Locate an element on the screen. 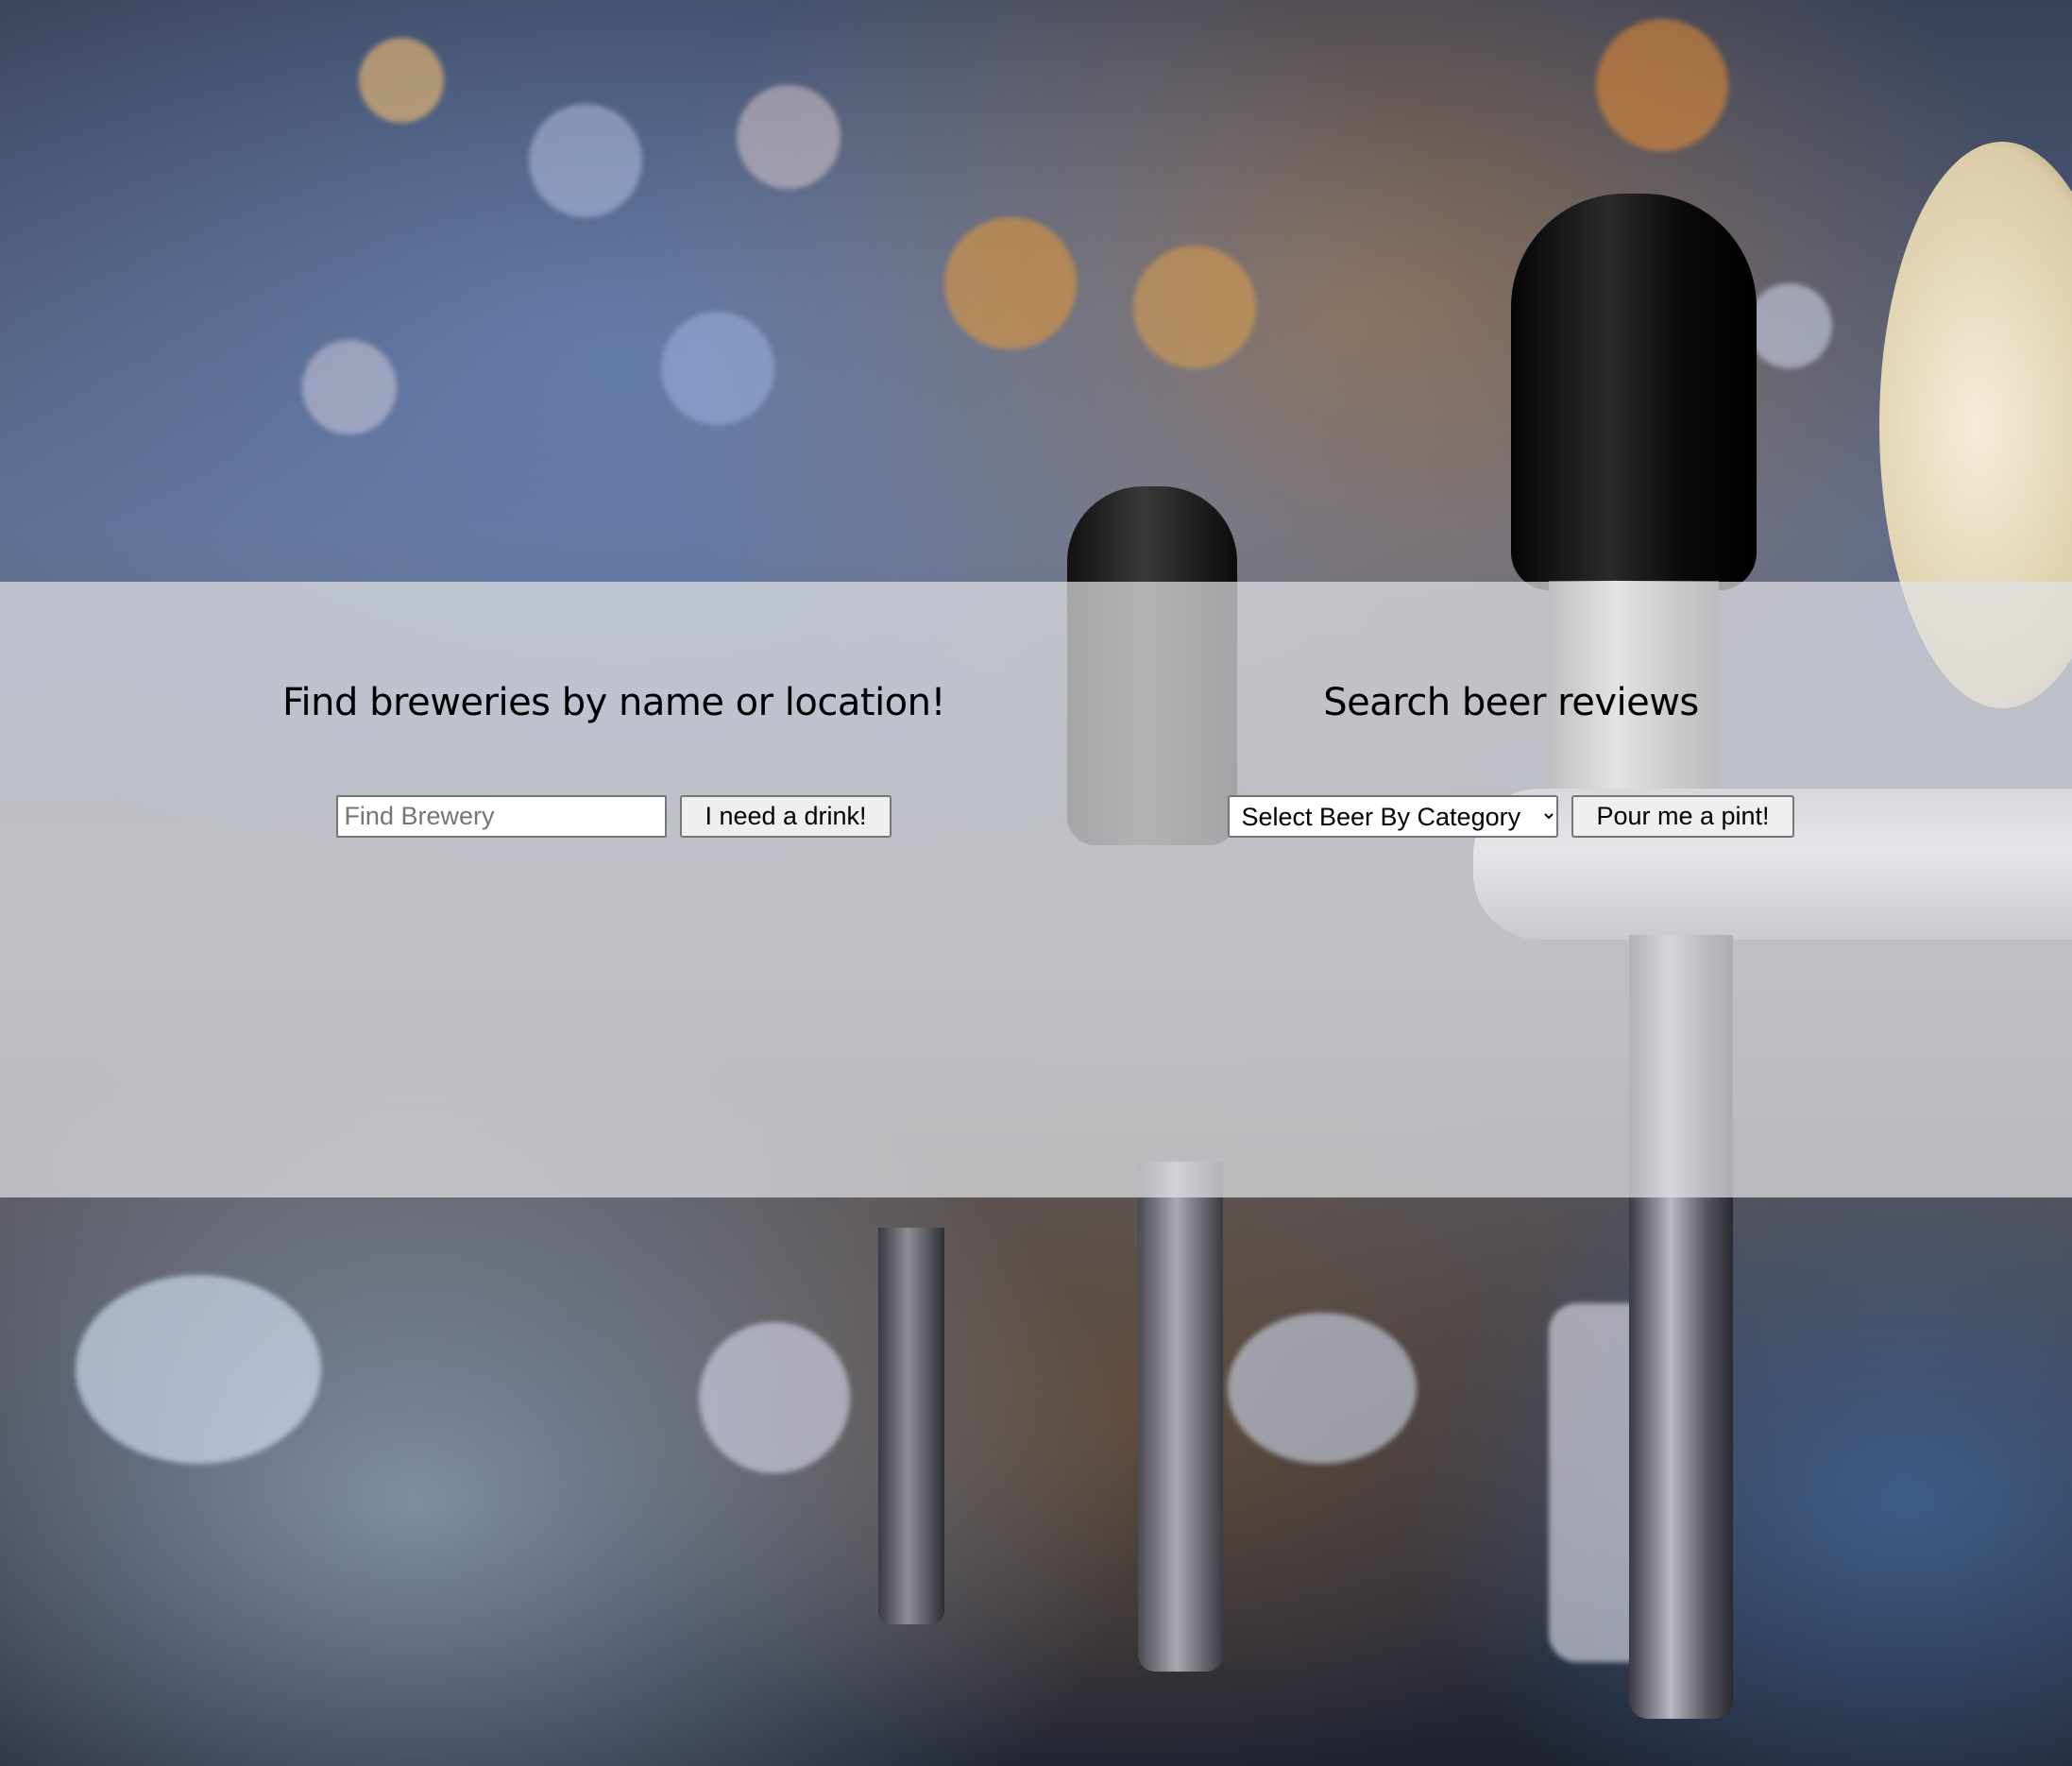 This screenshot has height=1766, width=2072. brewery-search-controls: I need a drink! is located at coordinates (614, 816).